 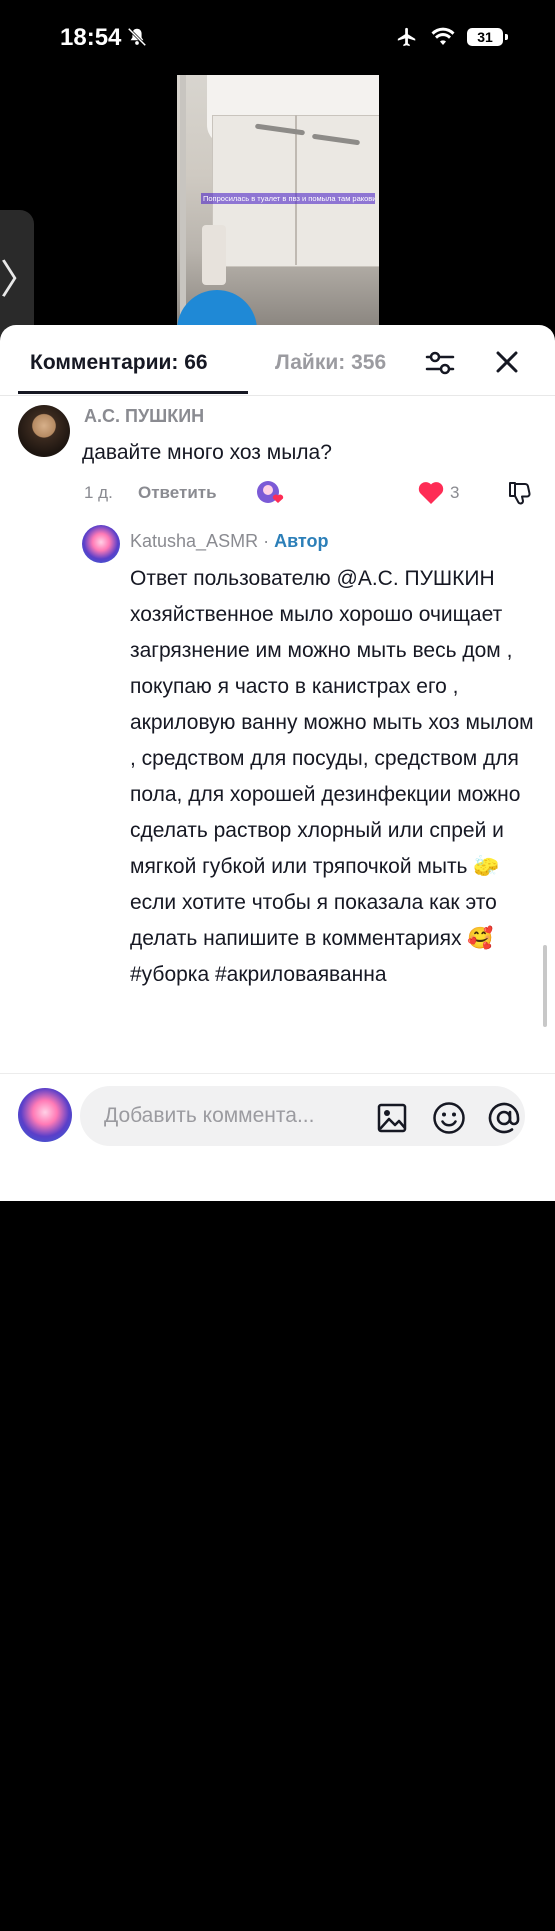 What do you see at coordinates (341, 363) in the screenshot?
I see `tab-likes: Лайки: 356` at bounding box center [341, 363].